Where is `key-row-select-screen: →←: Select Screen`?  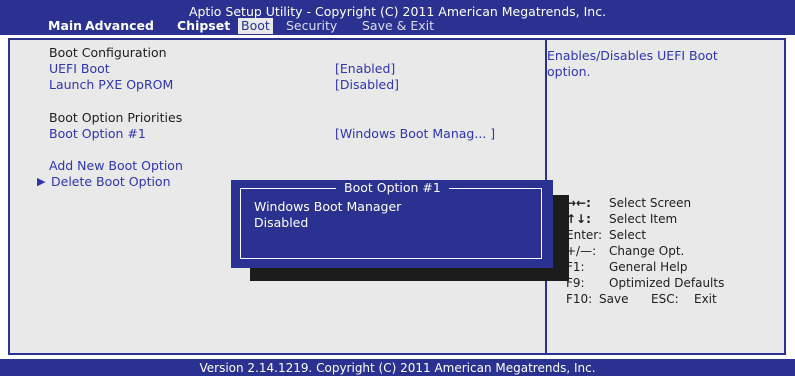 key-row-select-screen: →←: Select Screen is located at coordinates (668, 203).